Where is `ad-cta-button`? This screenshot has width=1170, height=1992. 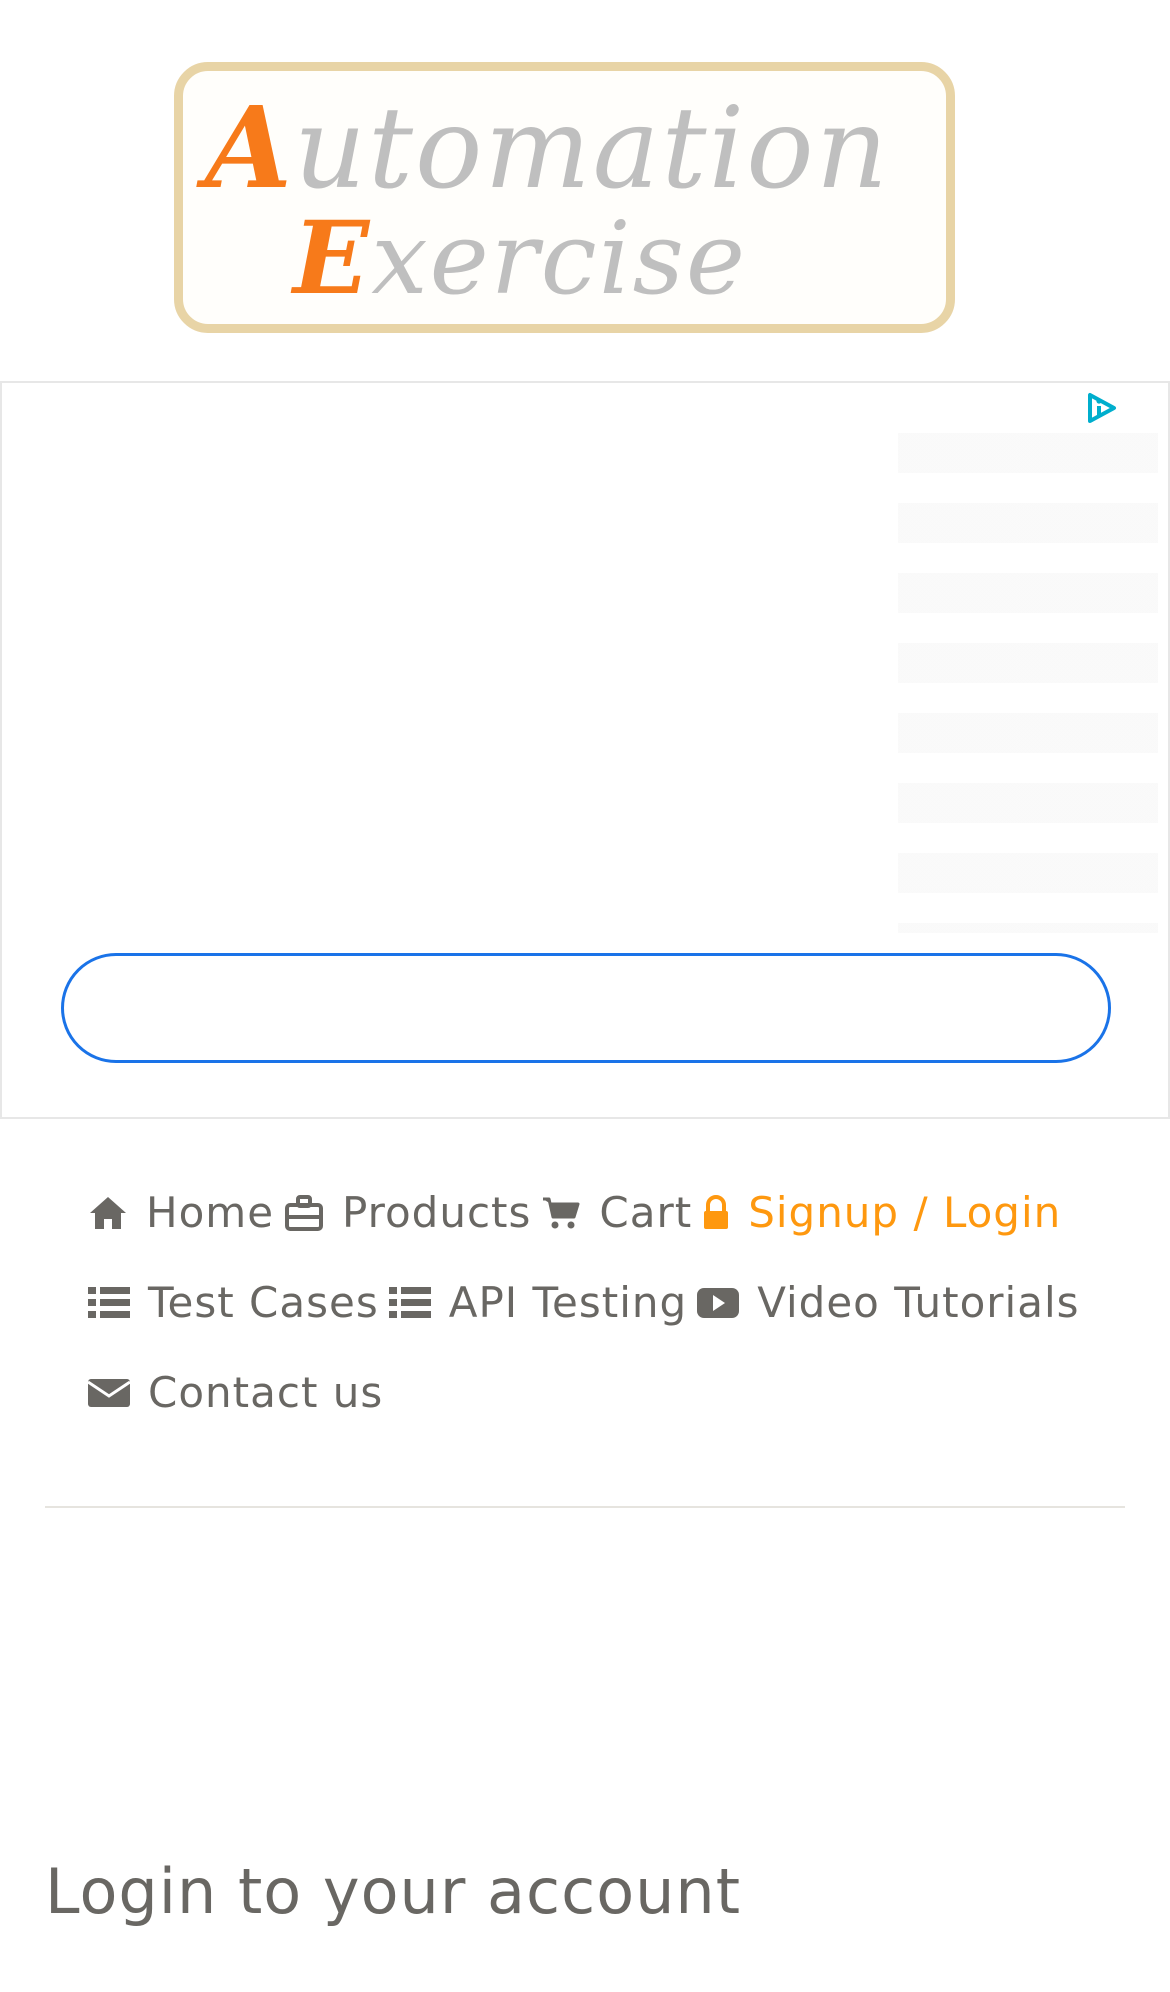 ad-cta-button is located at coordinates (586, 1008).